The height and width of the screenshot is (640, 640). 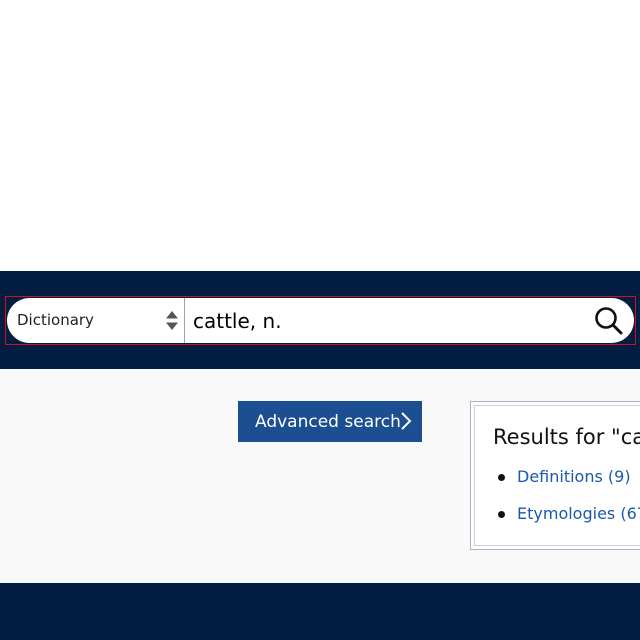 I want to click on search-input, so click(x=391, y=320).